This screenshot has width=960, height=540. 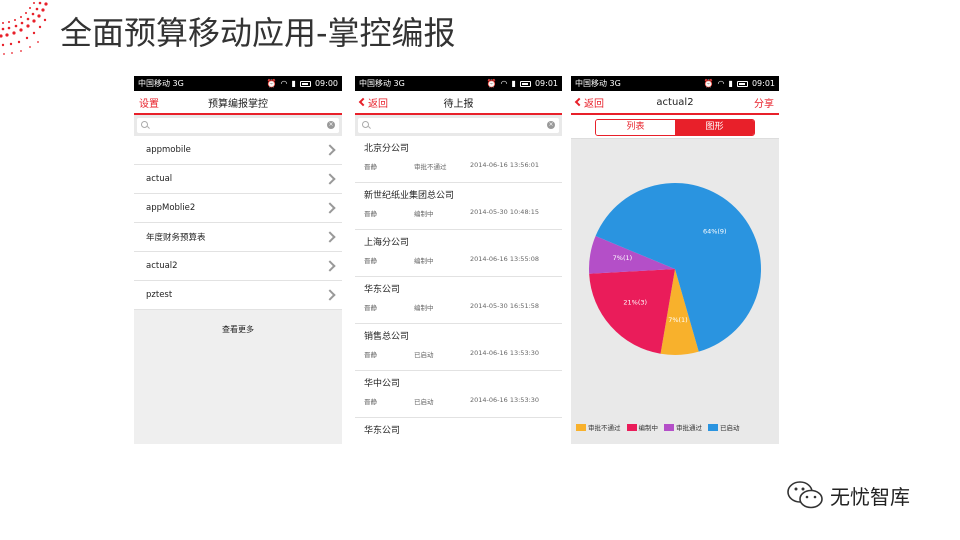 I want to click on clock-time: 09:01, so click(x=763, y=83).